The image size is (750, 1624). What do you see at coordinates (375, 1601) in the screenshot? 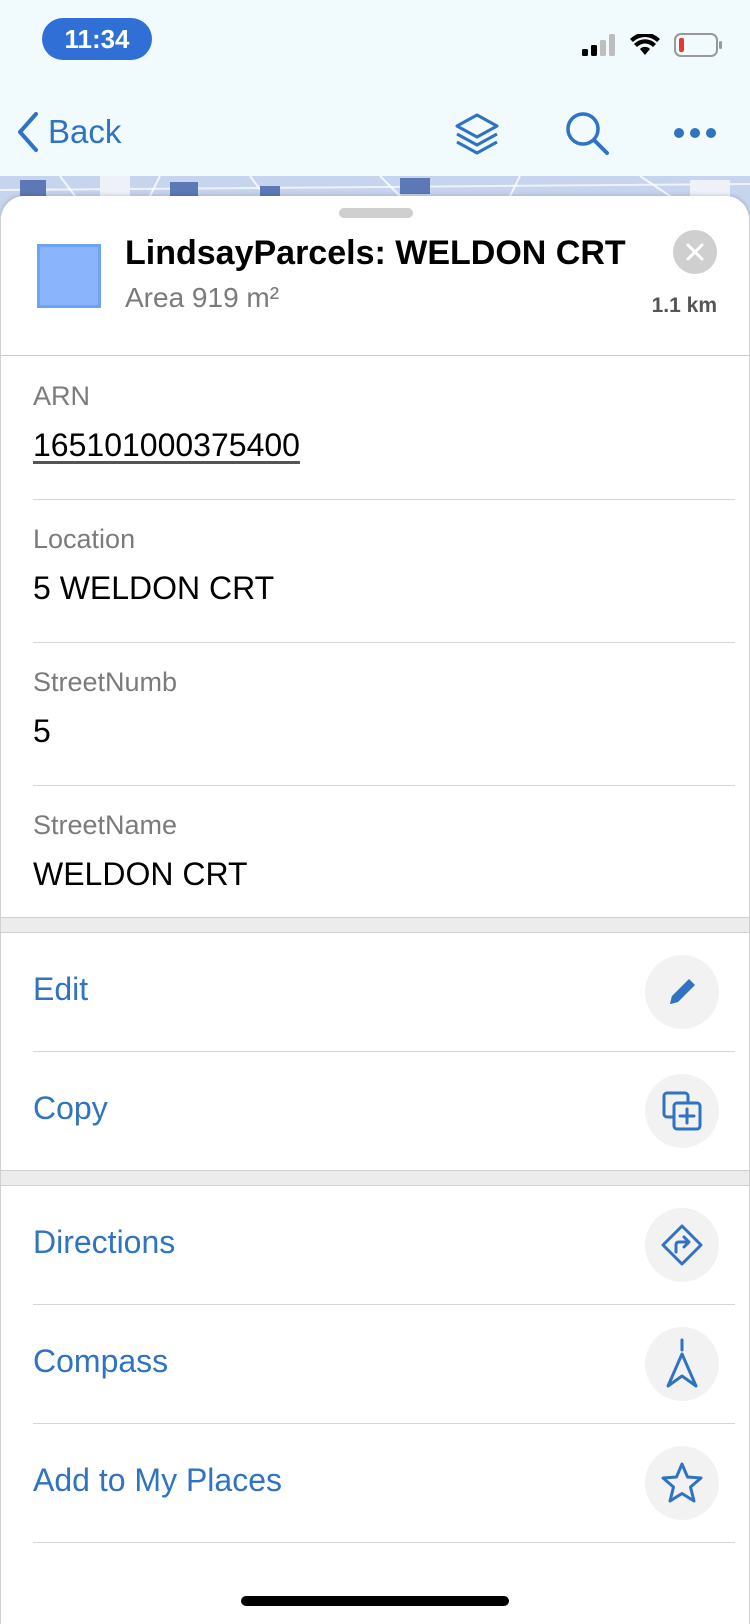
I see `home-indicator` at bounding box center [375, 1601].